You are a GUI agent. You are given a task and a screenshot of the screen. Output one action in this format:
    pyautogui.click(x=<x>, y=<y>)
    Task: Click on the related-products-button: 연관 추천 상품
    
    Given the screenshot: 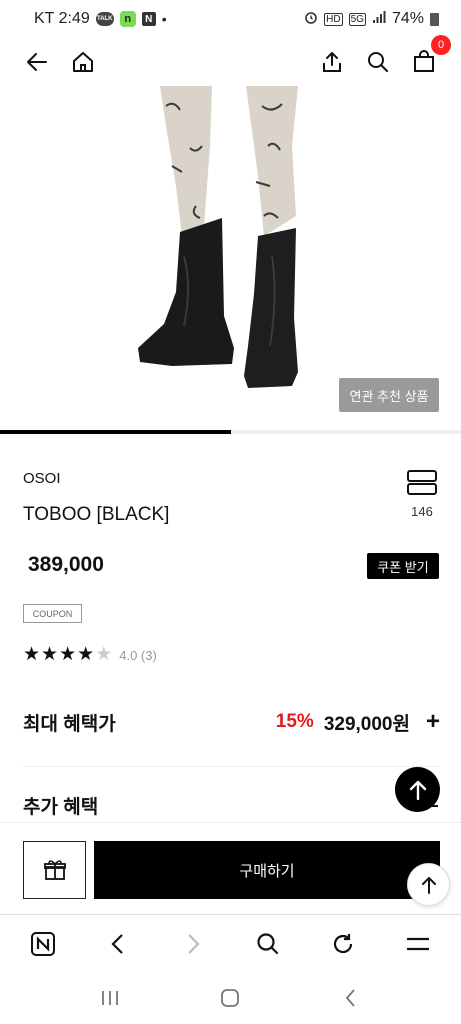 What is the action you would take?
    pyautogui.click(x=389, y=395)
    